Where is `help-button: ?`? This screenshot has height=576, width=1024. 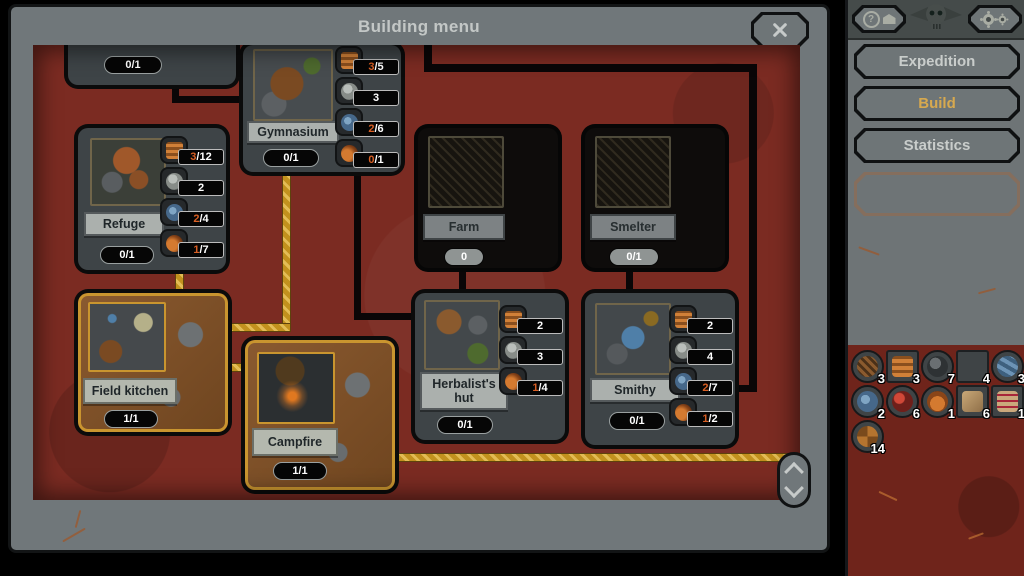
help-button: ? is located at coordinates (879, 19).